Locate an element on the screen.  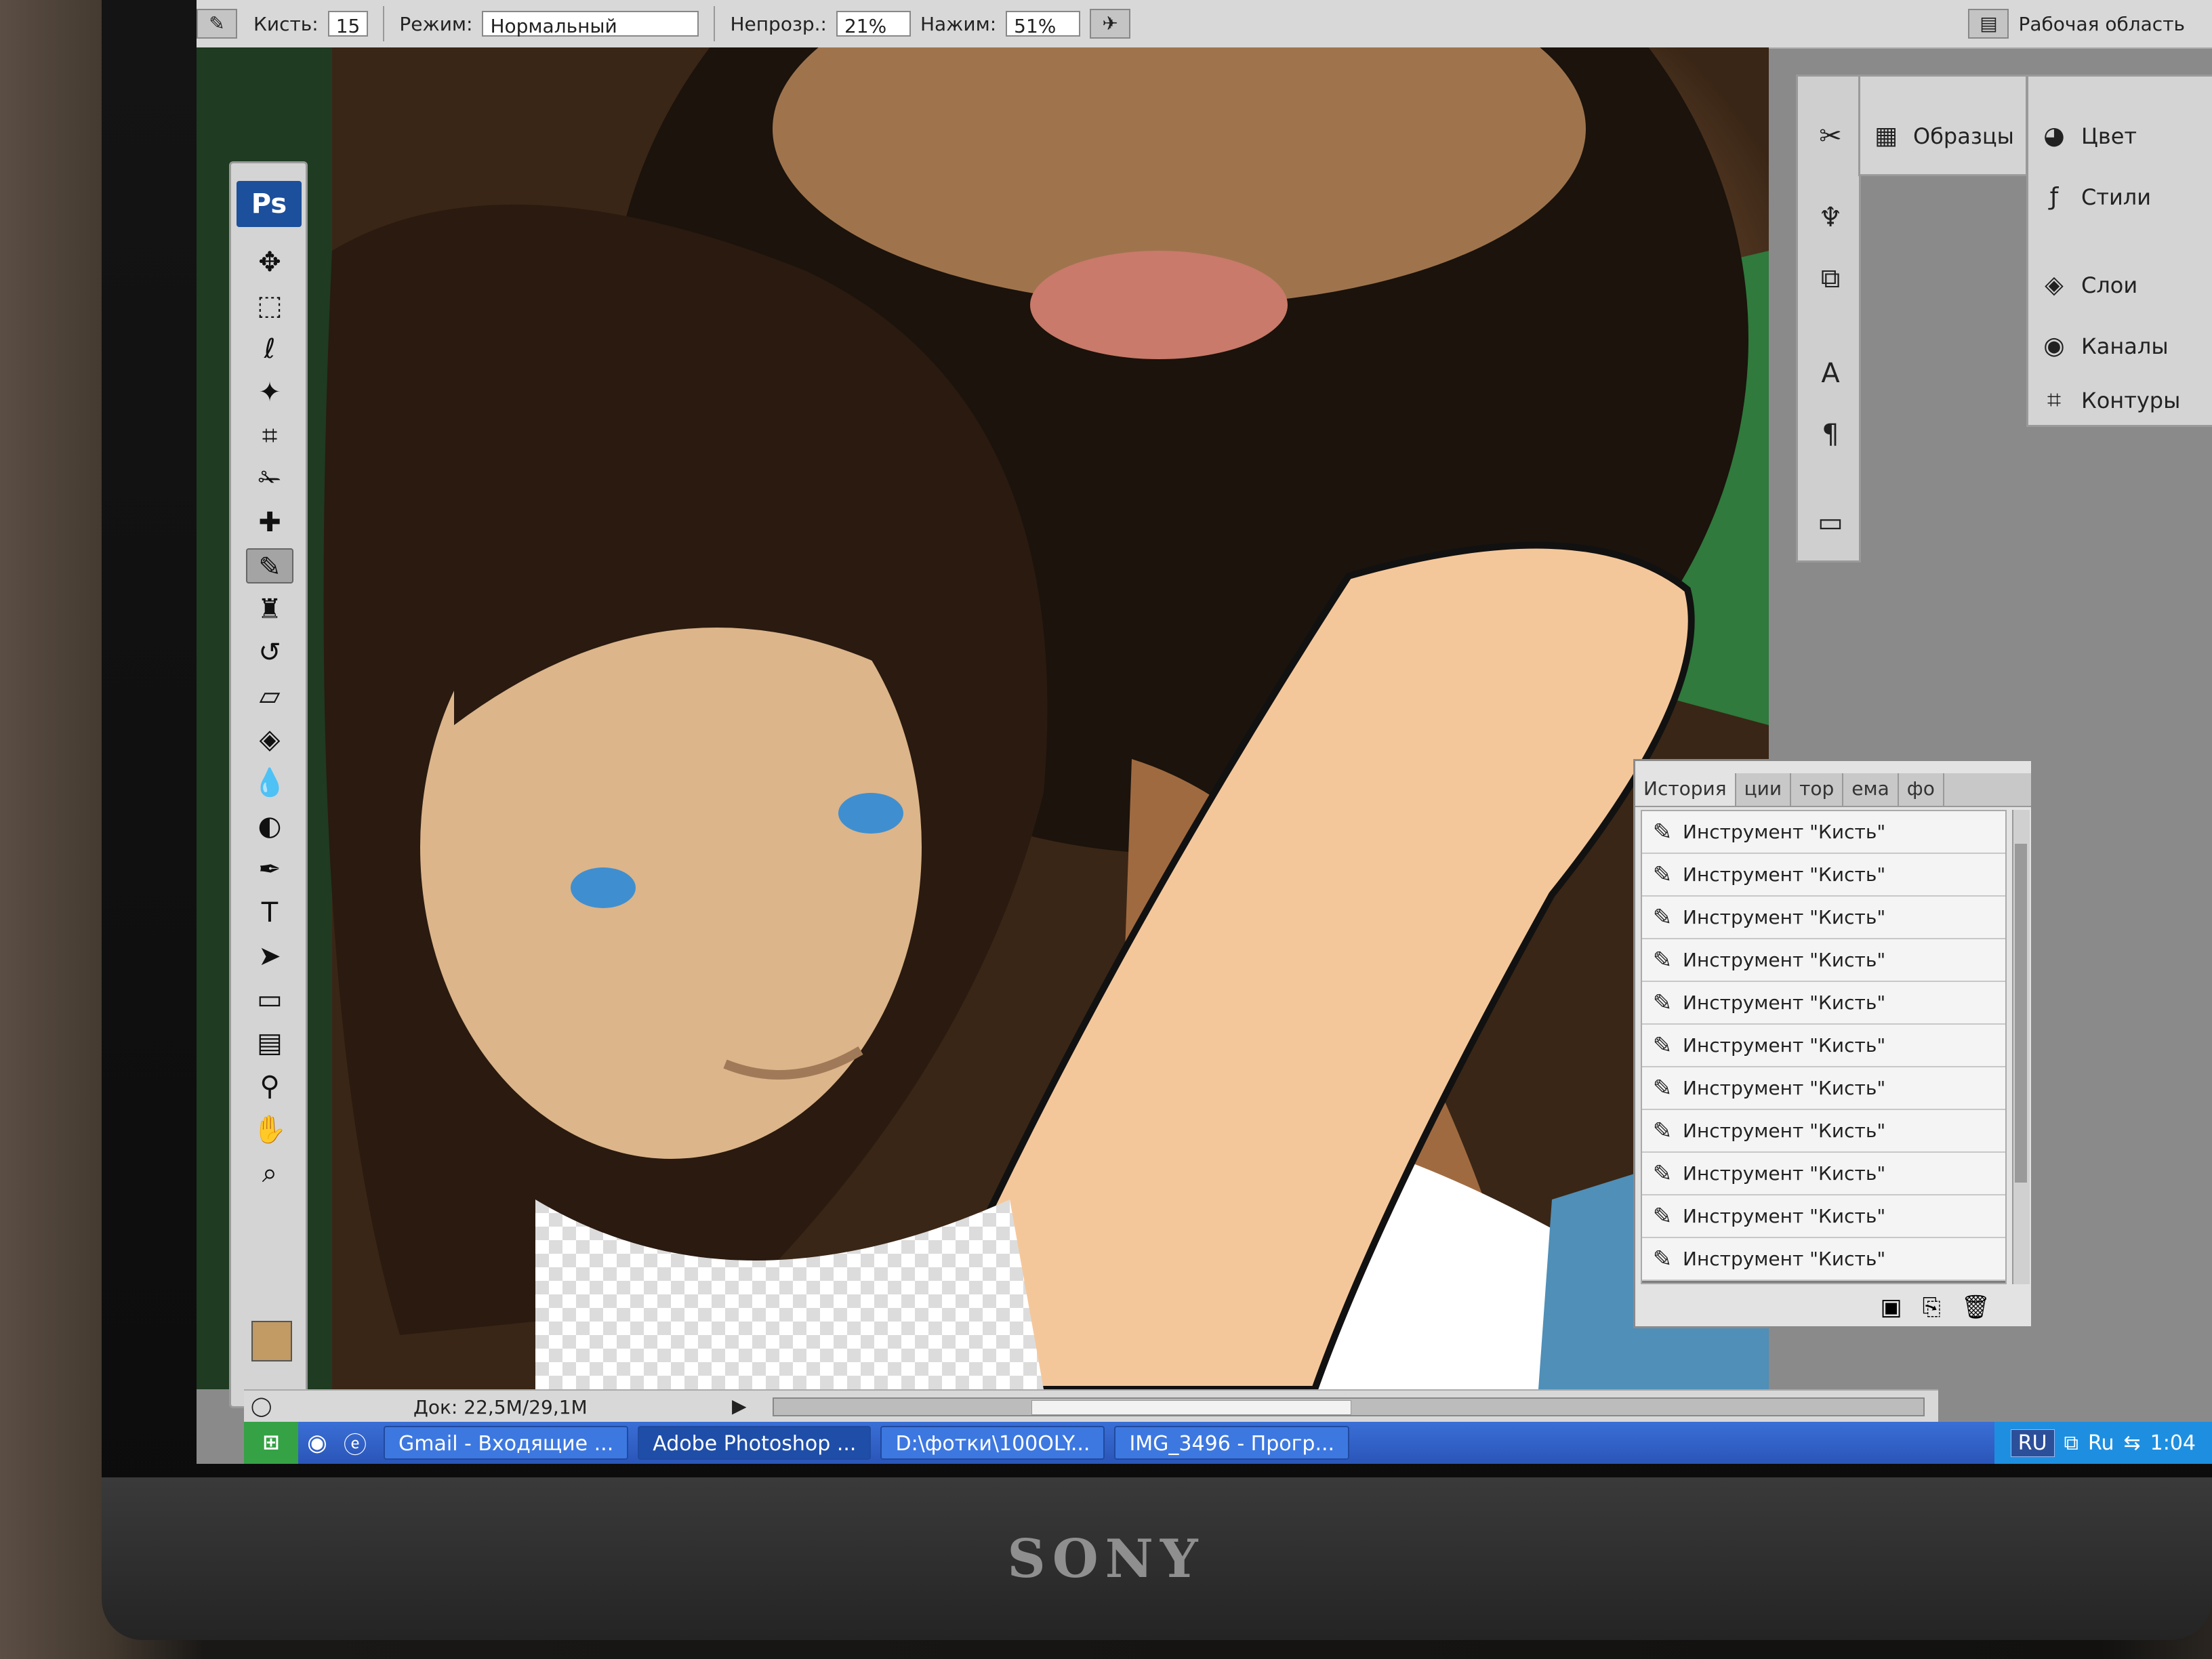
brushes-icon: ♆ is located at coordinates (1830, 218).